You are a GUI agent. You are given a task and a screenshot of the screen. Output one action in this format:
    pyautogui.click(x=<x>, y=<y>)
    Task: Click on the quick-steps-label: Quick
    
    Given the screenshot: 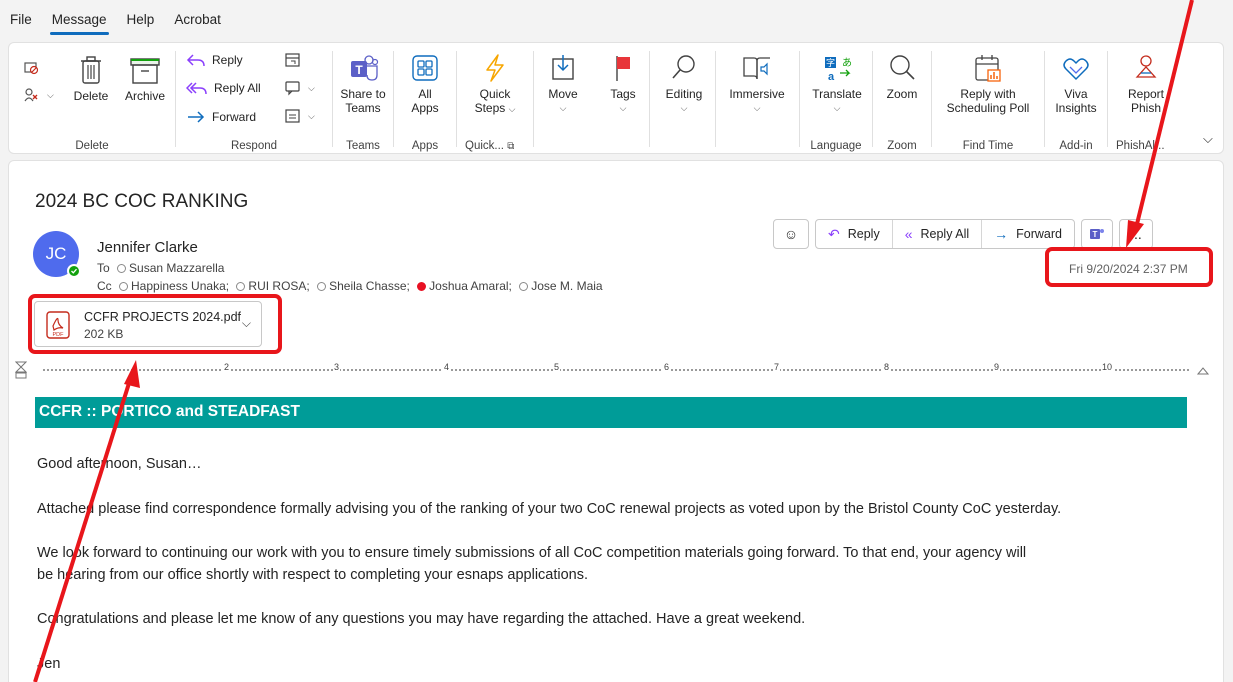 What is the action you would take?
    pyautogui.click(x=495, y=94)
    